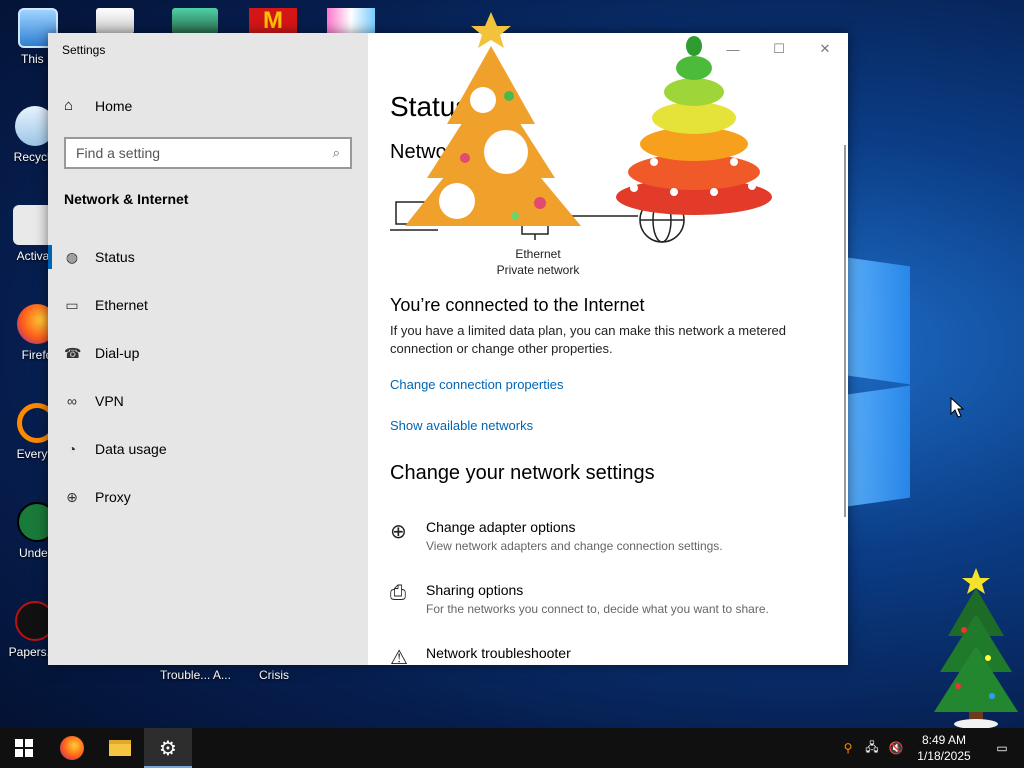 This screenshot has height=768, width=1024. Describe the element at coordinates (273, 21) in the screenshot. I see `mcdonalds-icon: M` at that location.